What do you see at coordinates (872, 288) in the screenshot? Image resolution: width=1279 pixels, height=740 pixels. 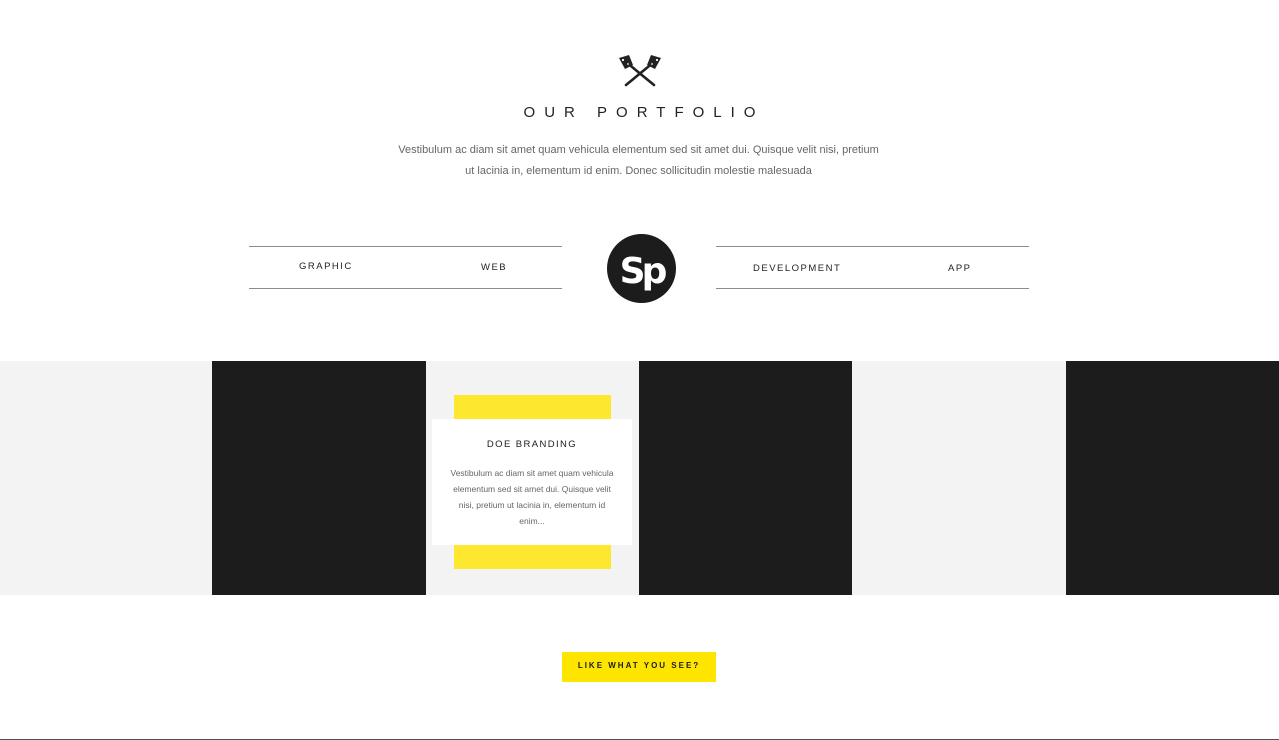 I see `filter-divider-right-bottom` at bounding box center [872, 288].